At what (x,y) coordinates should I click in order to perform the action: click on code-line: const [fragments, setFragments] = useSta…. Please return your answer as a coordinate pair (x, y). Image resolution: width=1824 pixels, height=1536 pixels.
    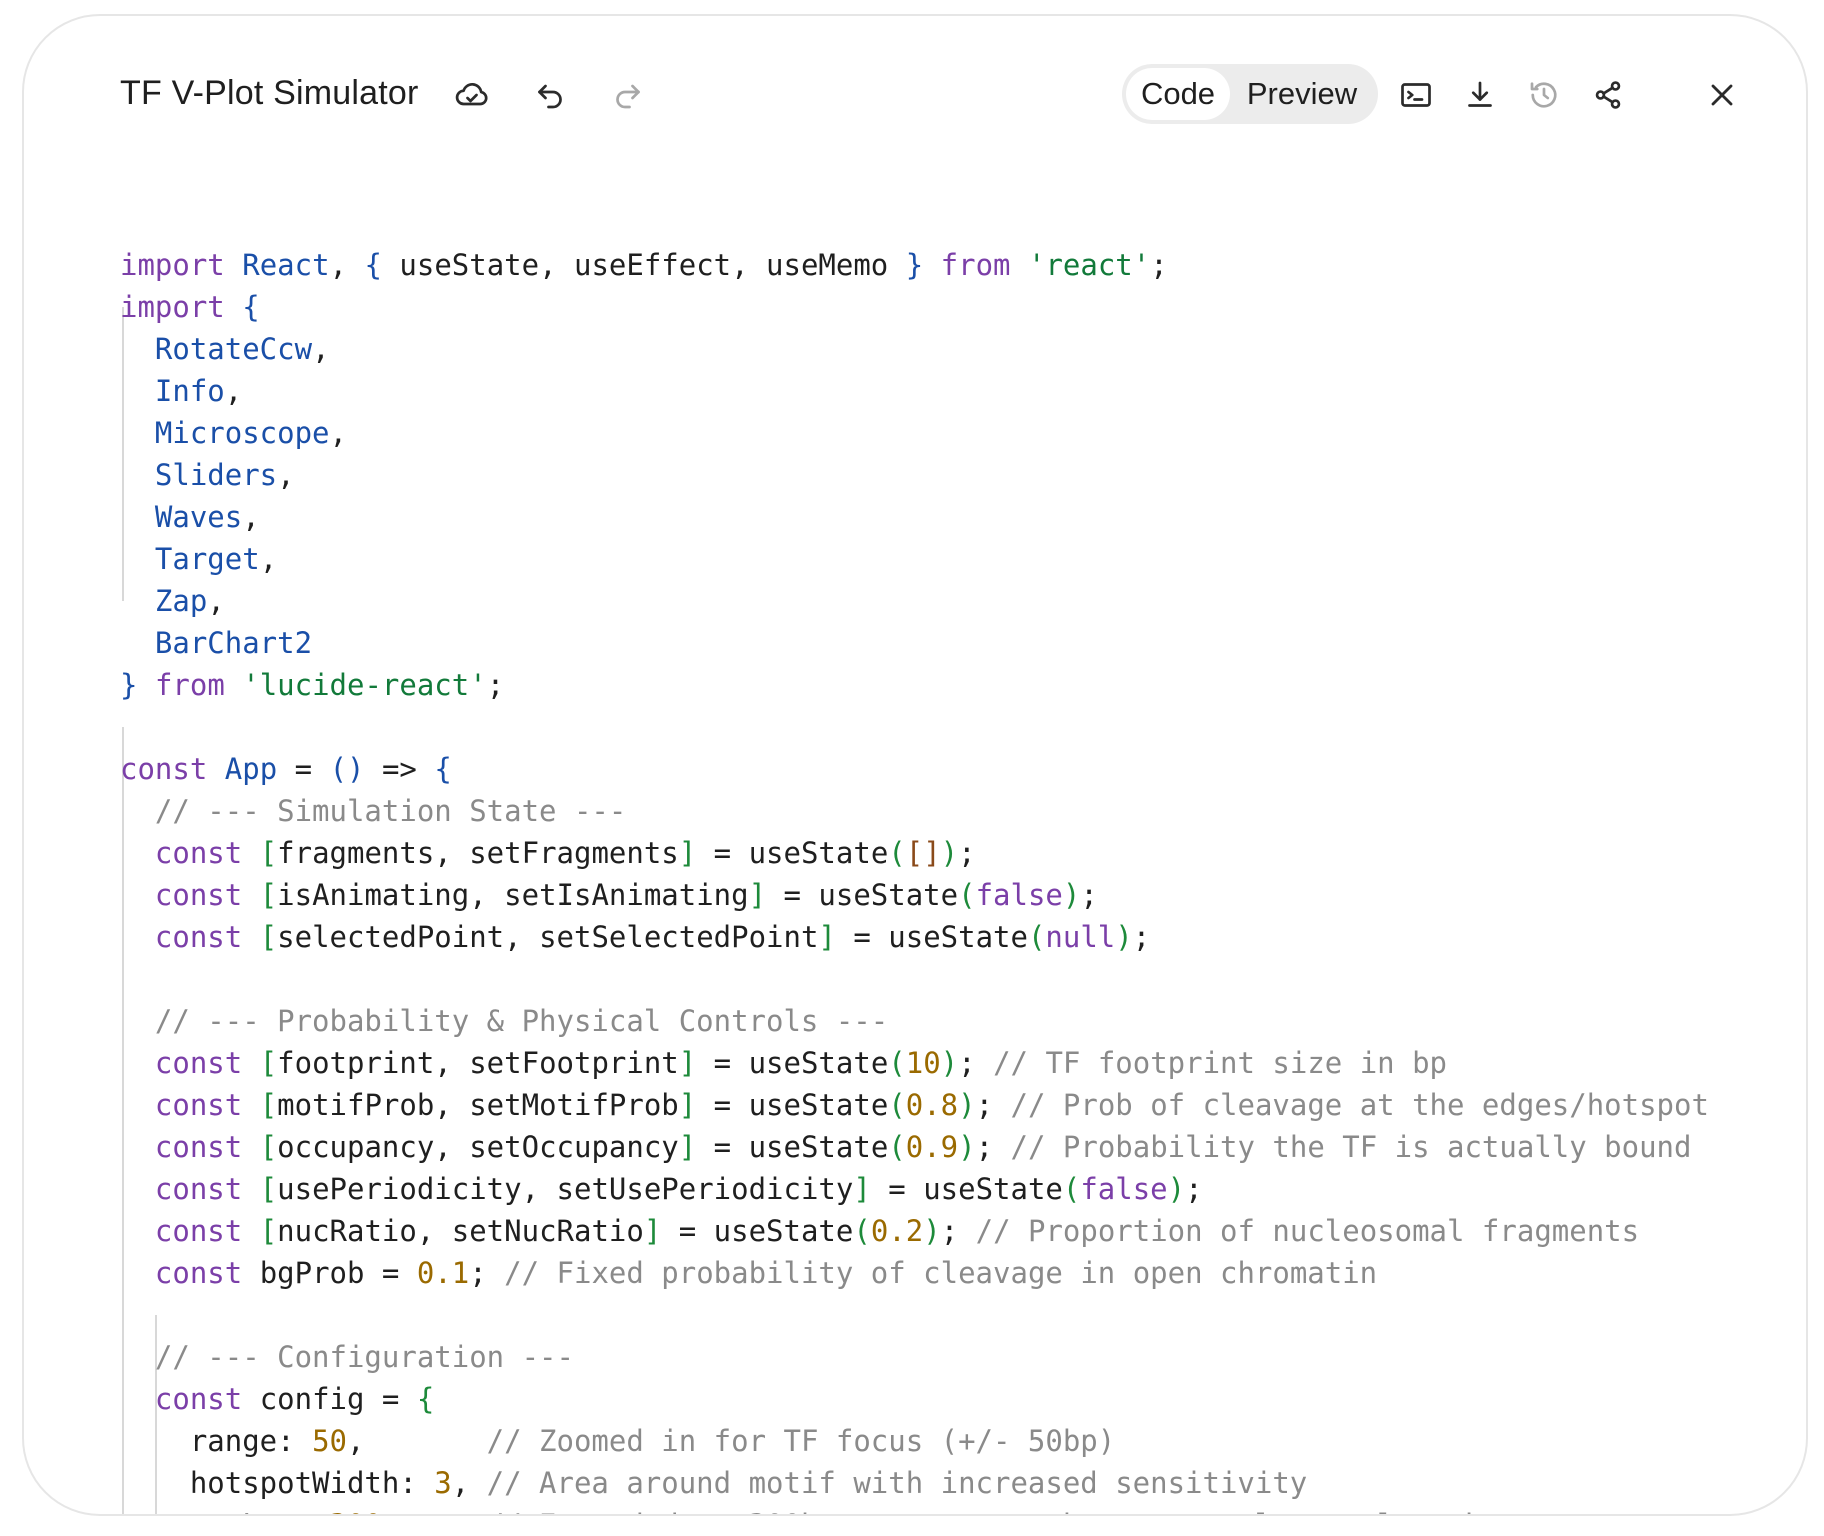
    Looking at the image, I should click on (565, 853).